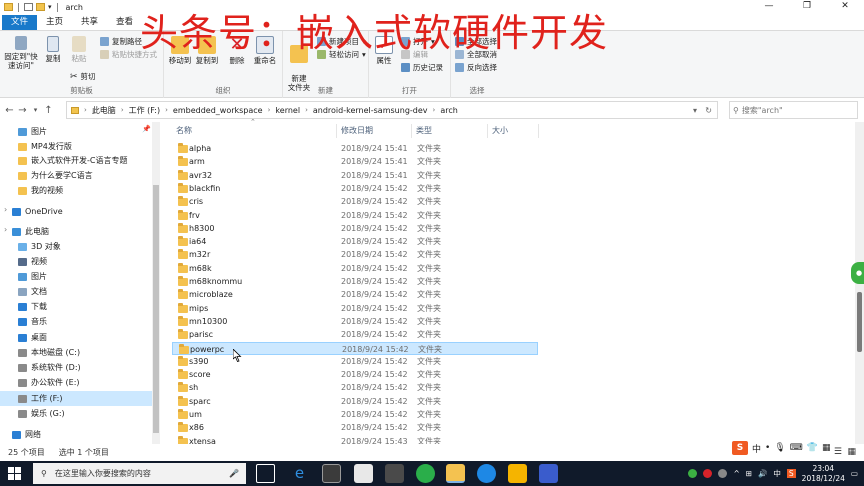 This screenshot has height=486, width=864. I want to click on file-row: frv 2018/9/24 15:42 文件夹, so click(355, 215).